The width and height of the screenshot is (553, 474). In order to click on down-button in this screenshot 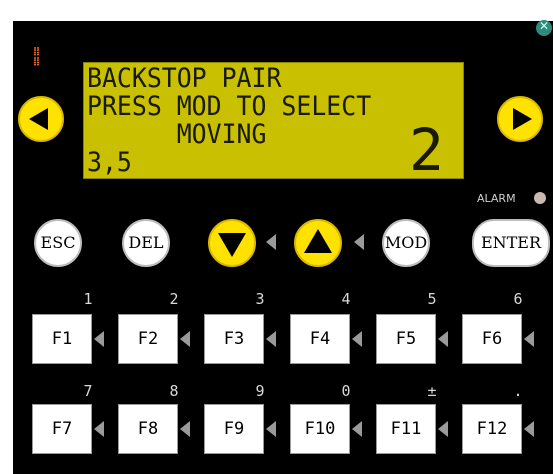, I will do `click(232, 243)`.